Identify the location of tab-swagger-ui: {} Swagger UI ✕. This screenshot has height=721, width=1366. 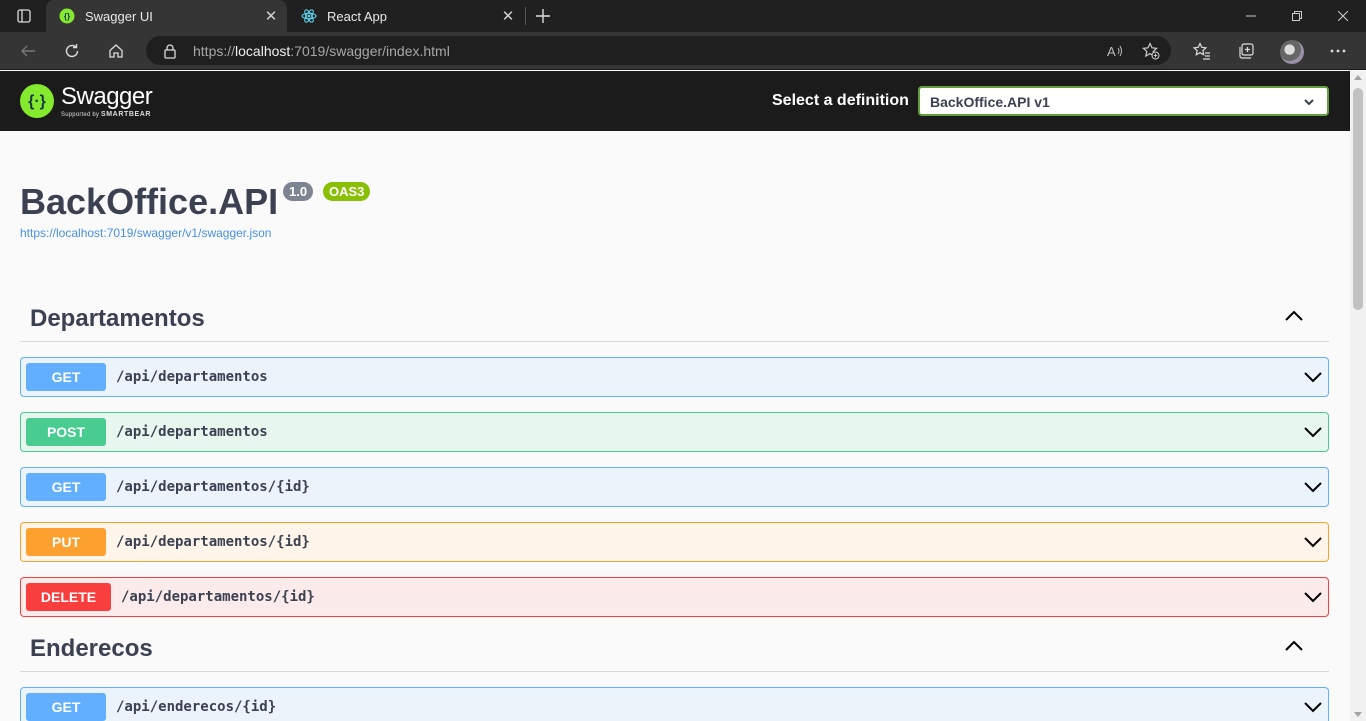
(166, 16).